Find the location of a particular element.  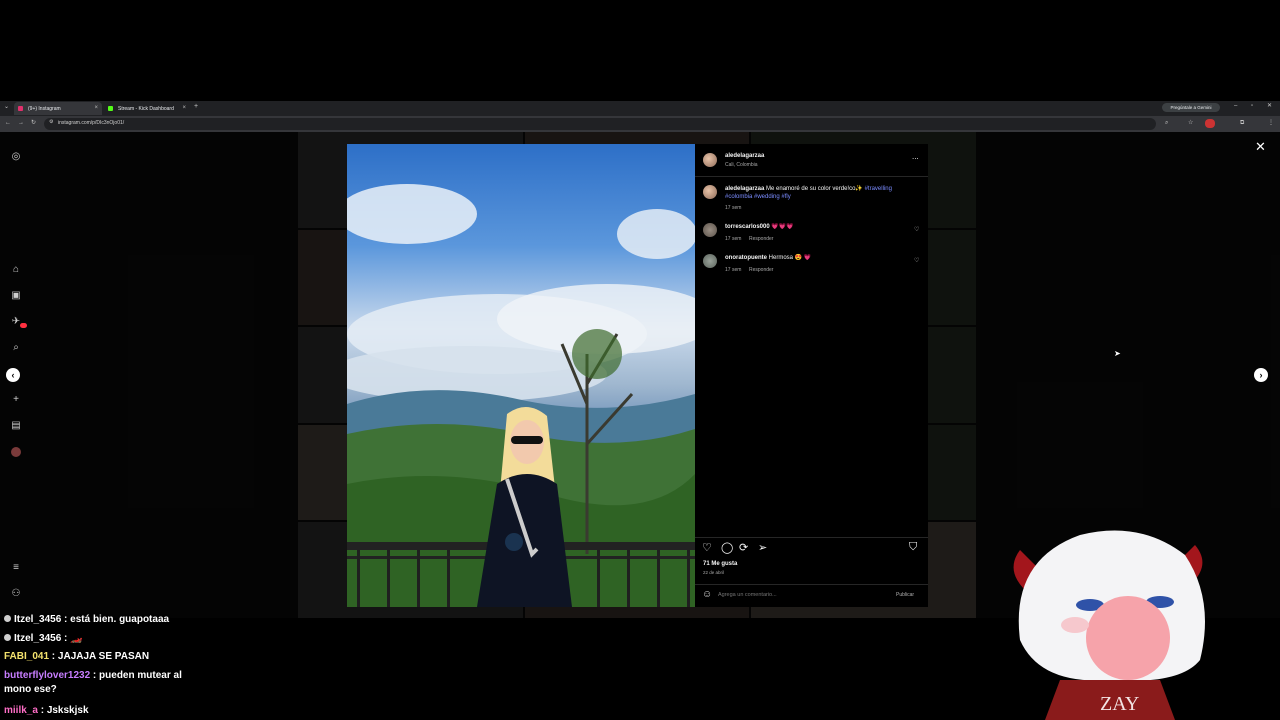

extension-icon is located at coordinates (1210, 123).